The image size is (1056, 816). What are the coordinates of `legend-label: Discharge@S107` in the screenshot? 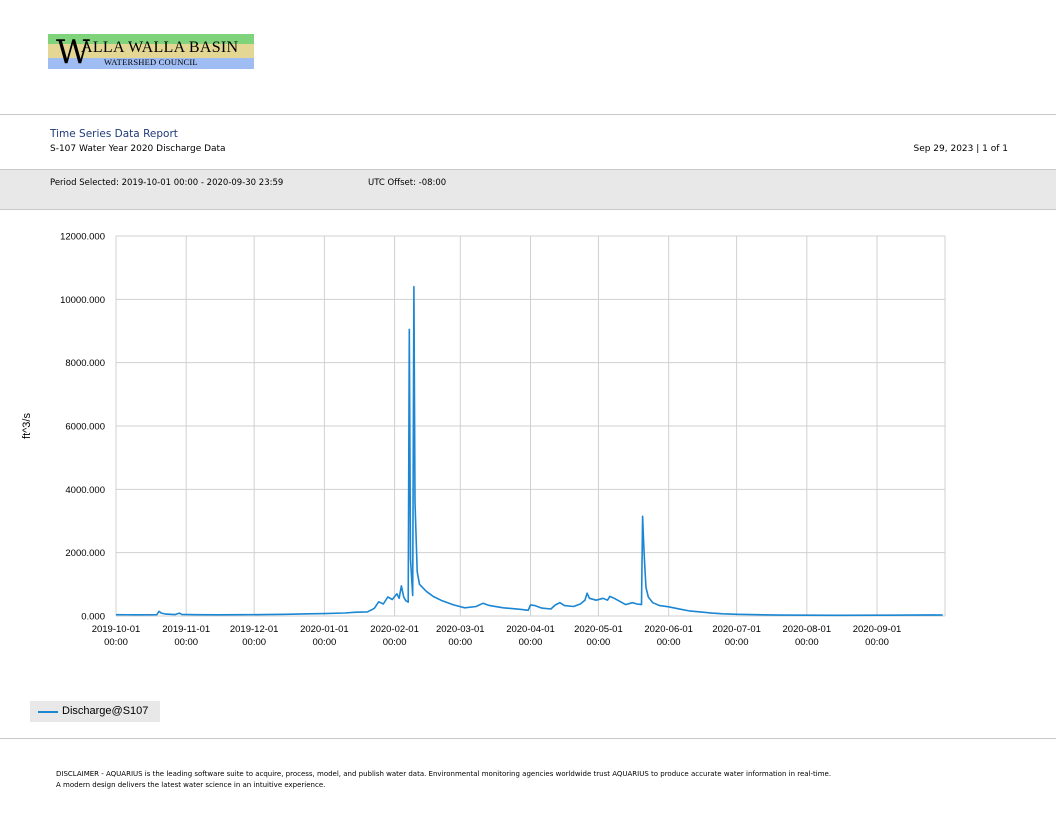 It's located at (105, 711).